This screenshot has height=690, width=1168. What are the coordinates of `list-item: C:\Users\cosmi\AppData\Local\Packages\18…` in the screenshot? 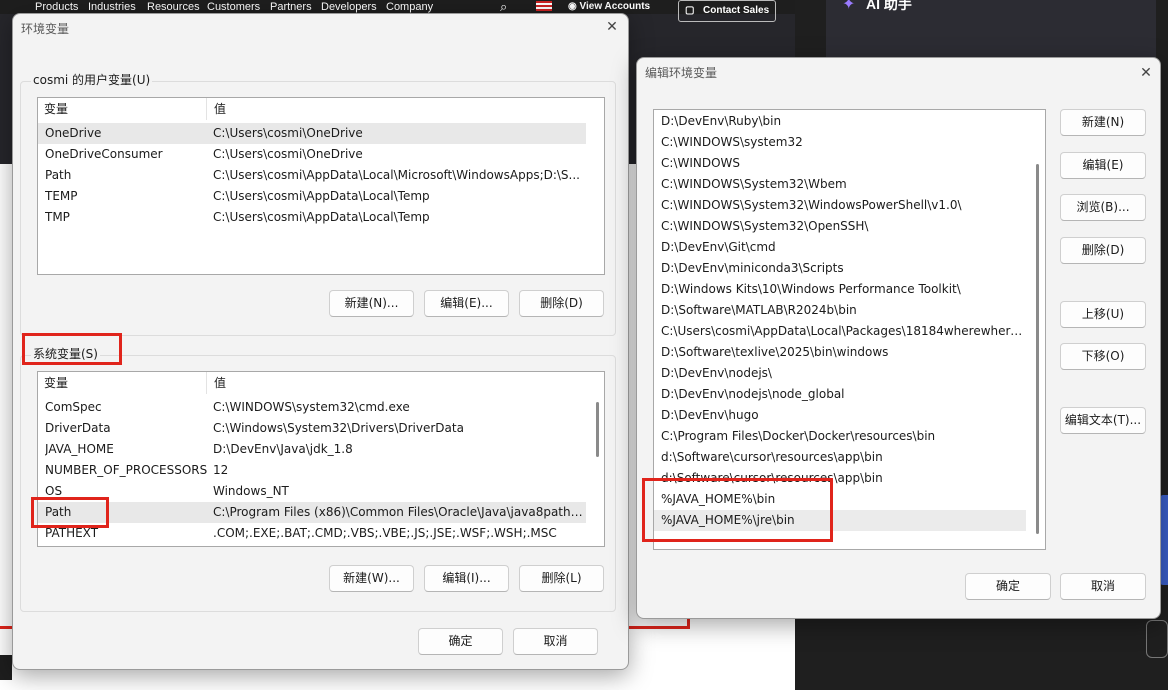 It's located at (840, 331).